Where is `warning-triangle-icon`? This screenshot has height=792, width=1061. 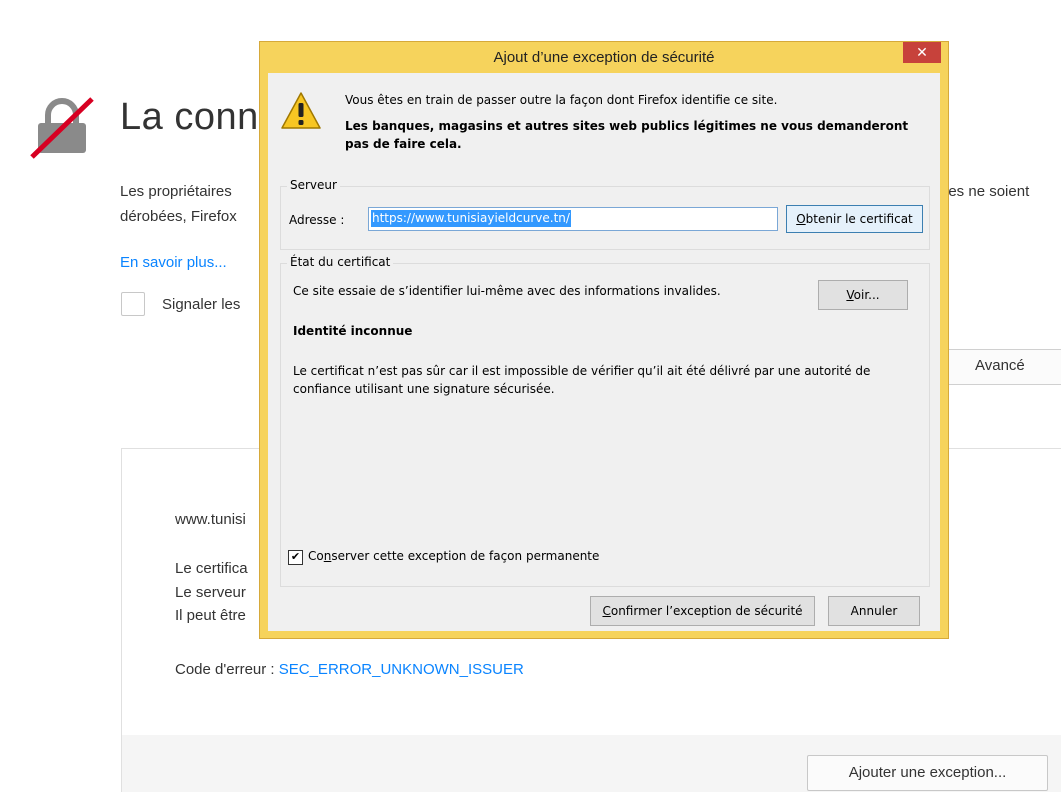 warning-triangle-icon is located at coordinates (301, 110).